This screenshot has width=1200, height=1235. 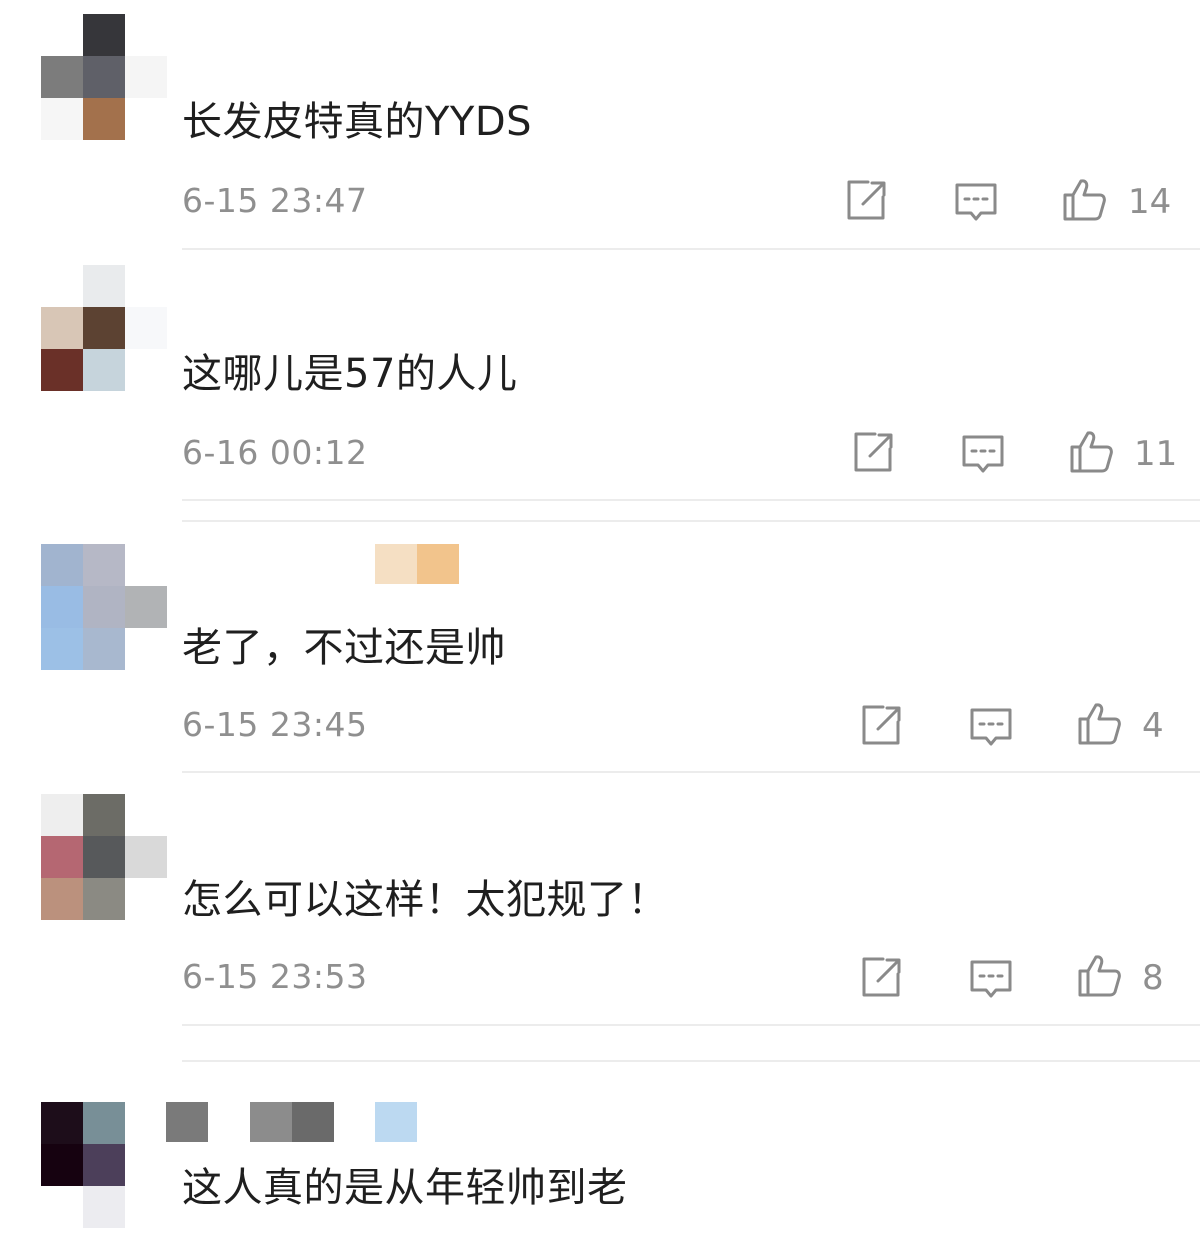 What do you see at coordinates (425, 900) in the screenshot?
I see `comment-text: 怎么可以这样！太犯规了！` at bounding box center [425, 900].